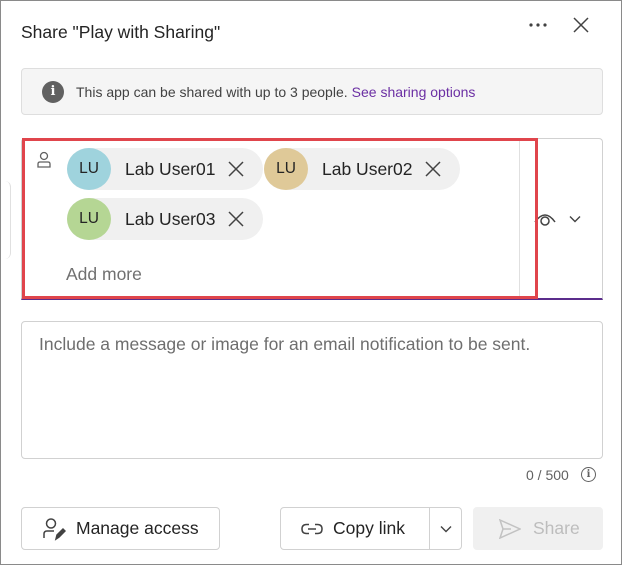 The height and width of the screenshot is (565, 622). I want to click on see-sharing-options-link: See sharing options, so click(414, 92).